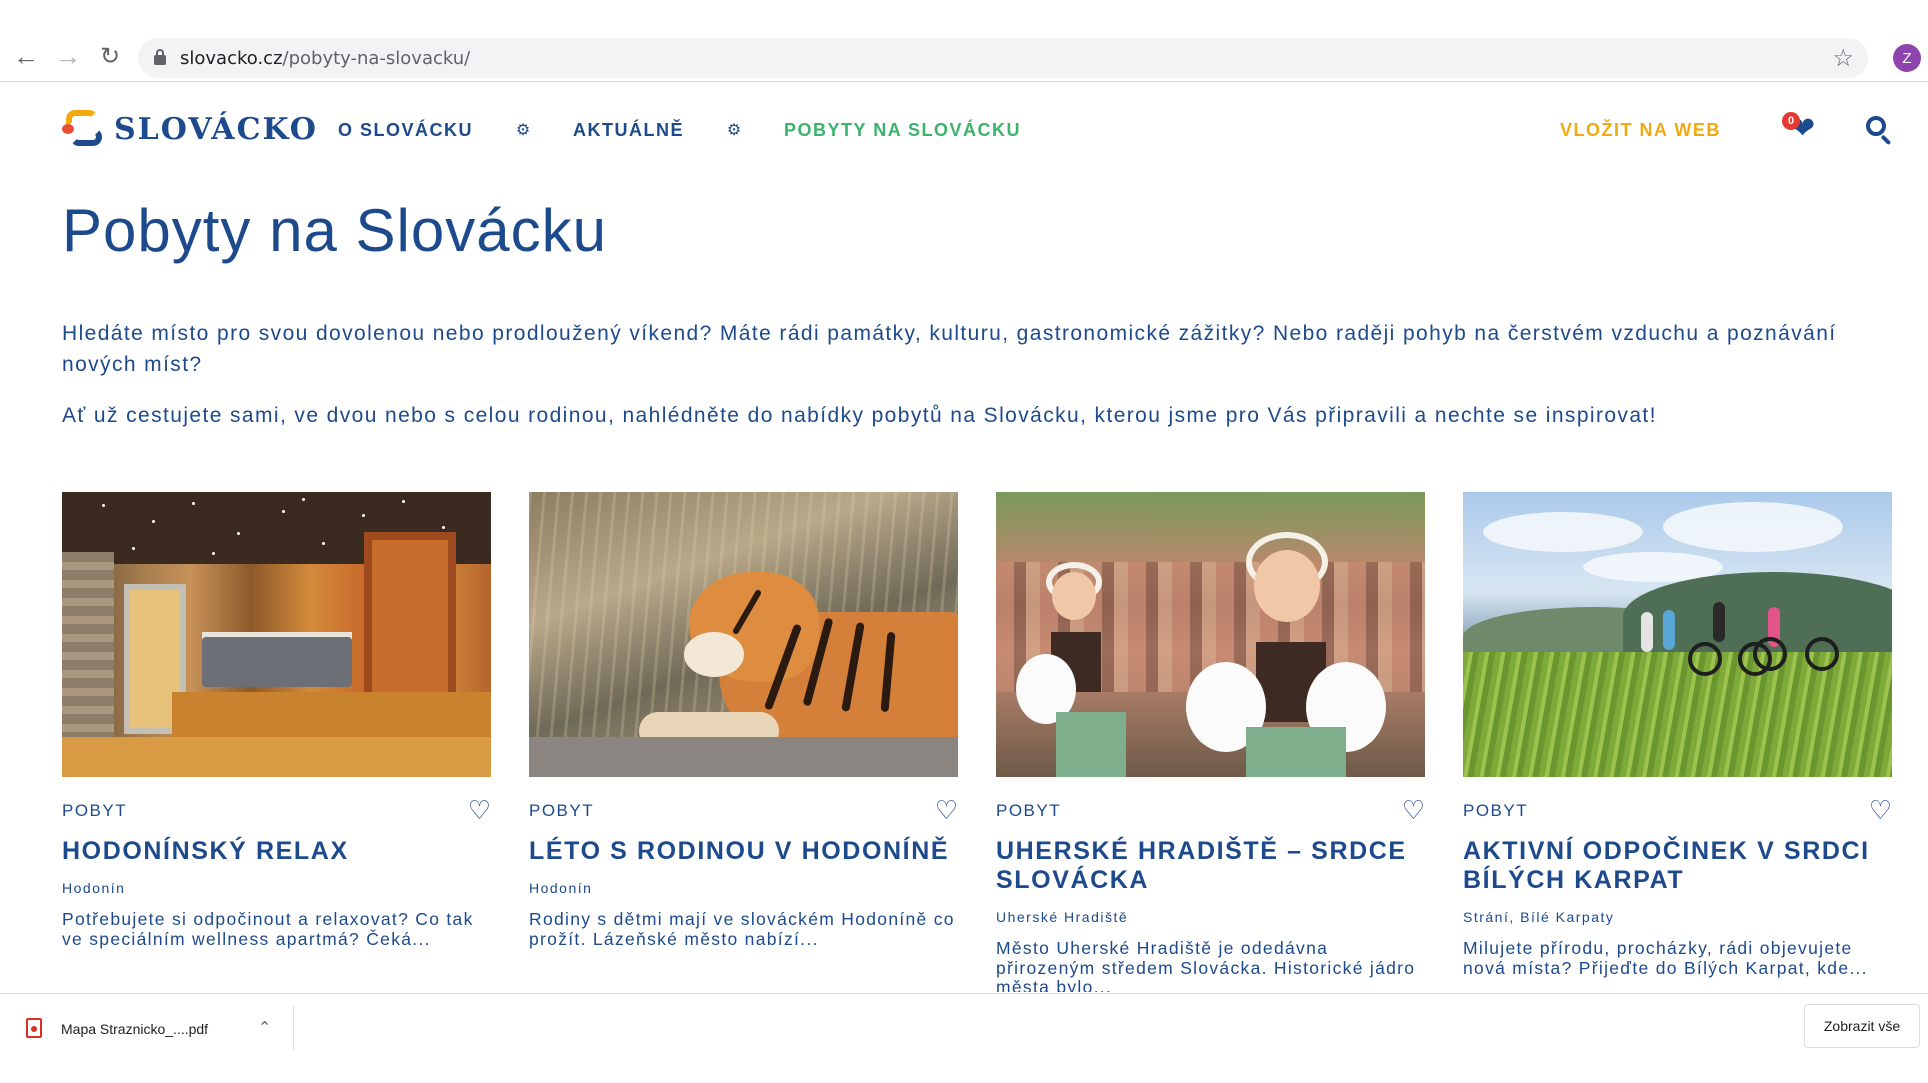  What do you see at coordinates (1539, 917) in the screenshot?
I see `card-location: Strání, Bílé Karpaty` at bounding box center [1539, 917].